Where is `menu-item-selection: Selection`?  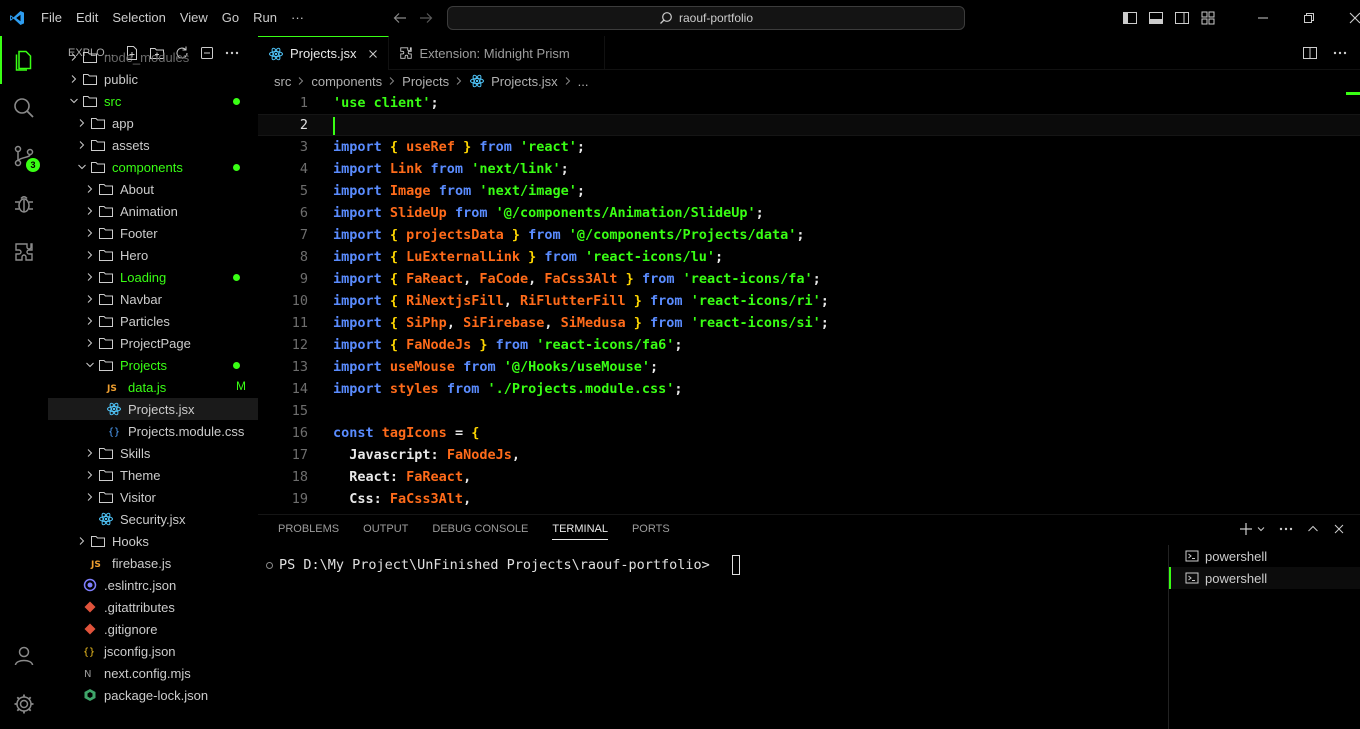 menu-item-selection: Selection is located at coordinates (138, 18).